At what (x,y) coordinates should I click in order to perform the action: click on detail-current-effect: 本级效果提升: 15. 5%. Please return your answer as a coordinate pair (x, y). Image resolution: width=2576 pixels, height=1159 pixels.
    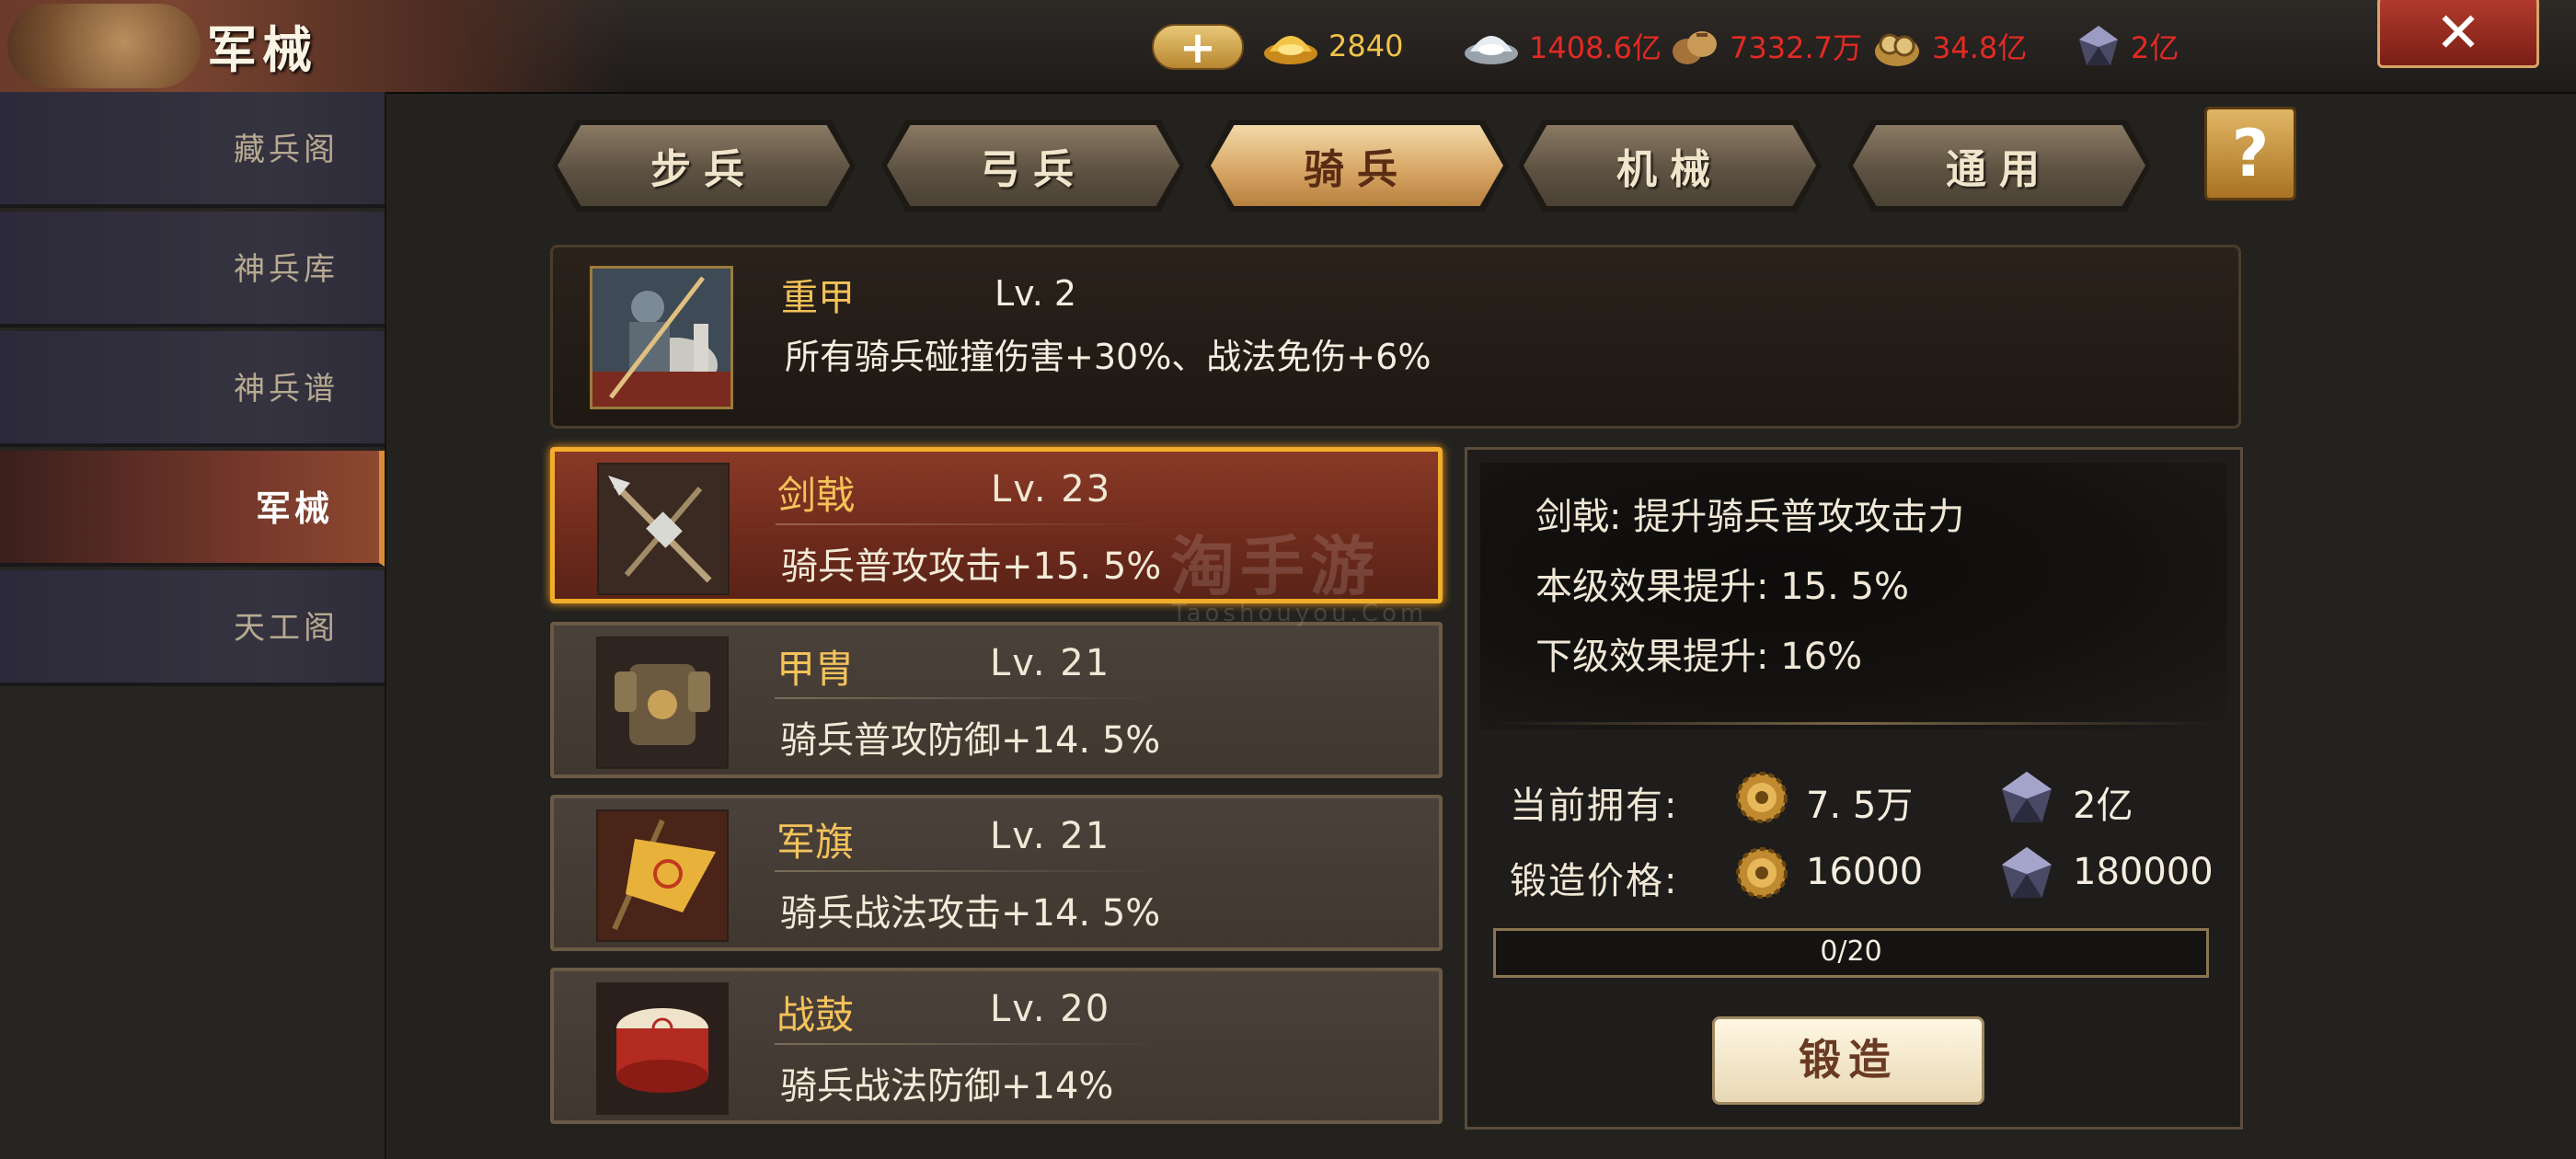
    Looking at the image, I should click on (1722, 587).